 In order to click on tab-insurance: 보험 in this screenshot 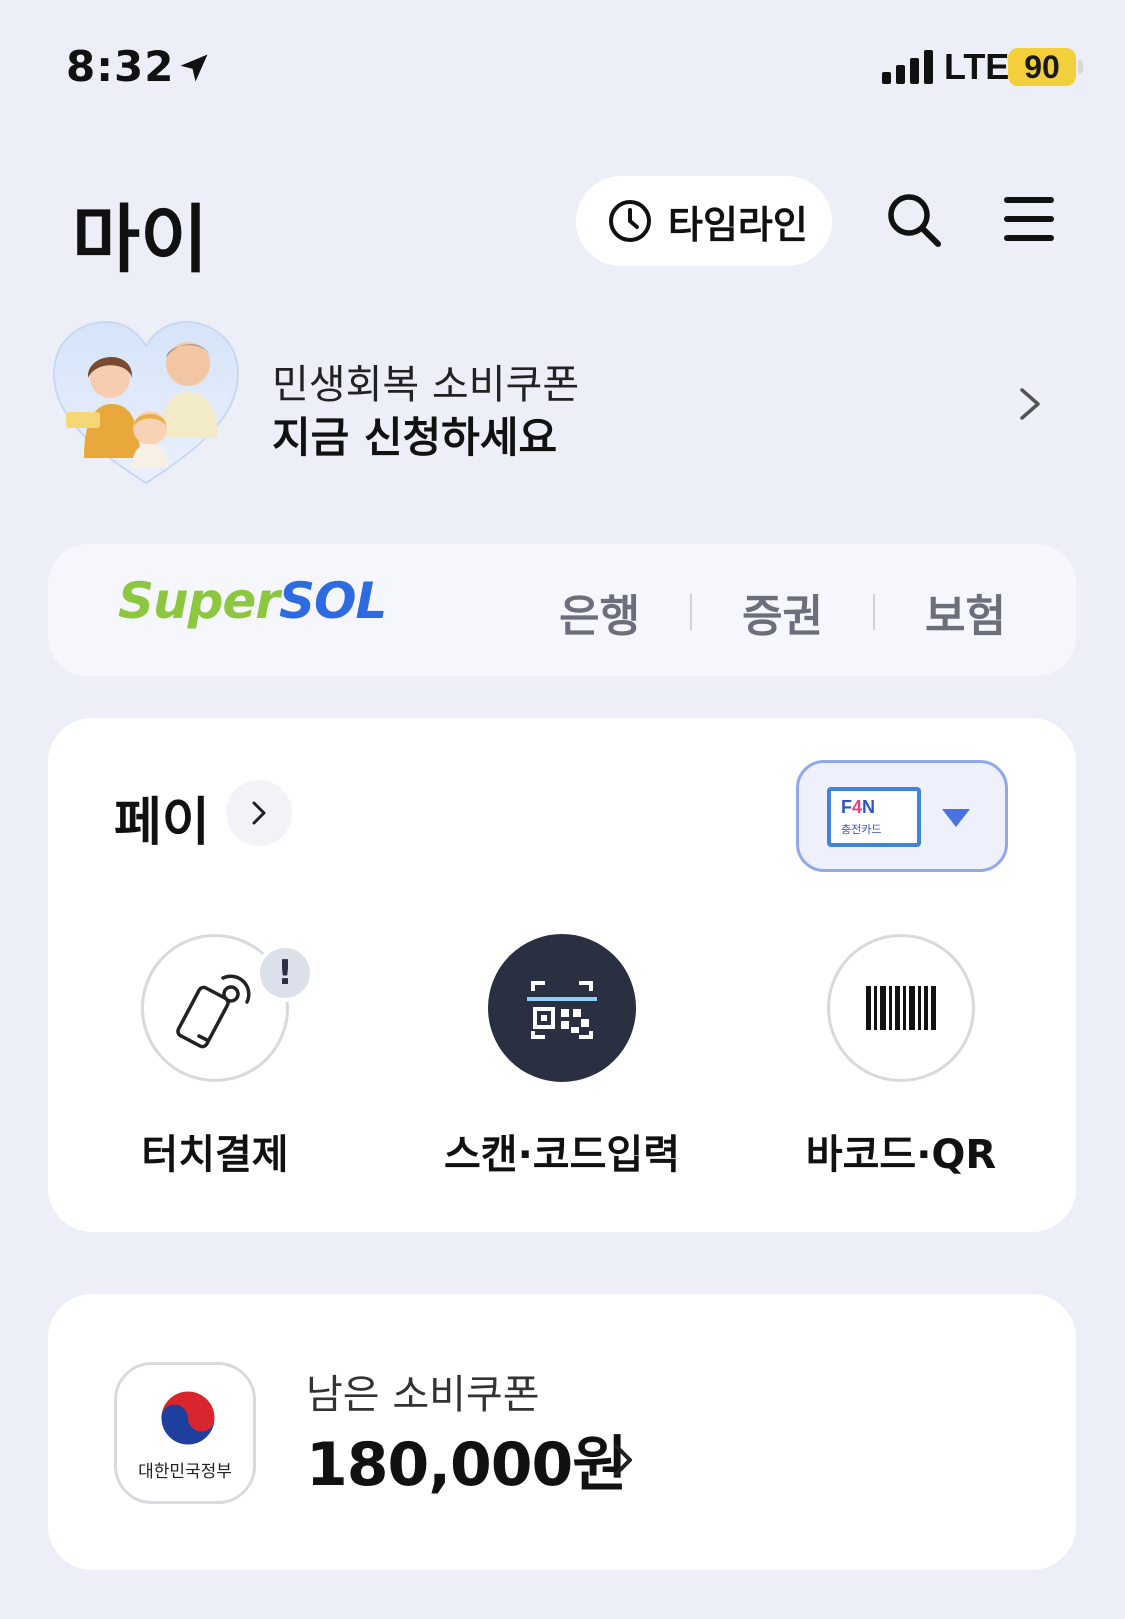, I will do `click(940, 612)`.